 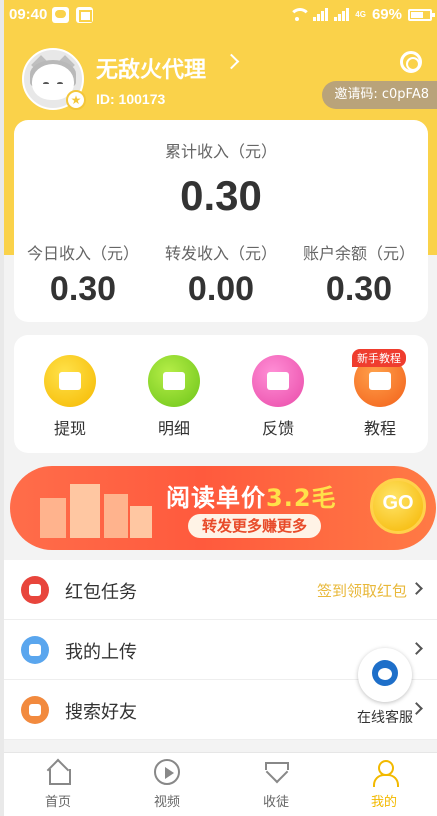 What do you see at coordinates (379, 358) in the screenshot?
I see `new-user-tutorial-badge: 新手教程` at bounding box center [379, 358].